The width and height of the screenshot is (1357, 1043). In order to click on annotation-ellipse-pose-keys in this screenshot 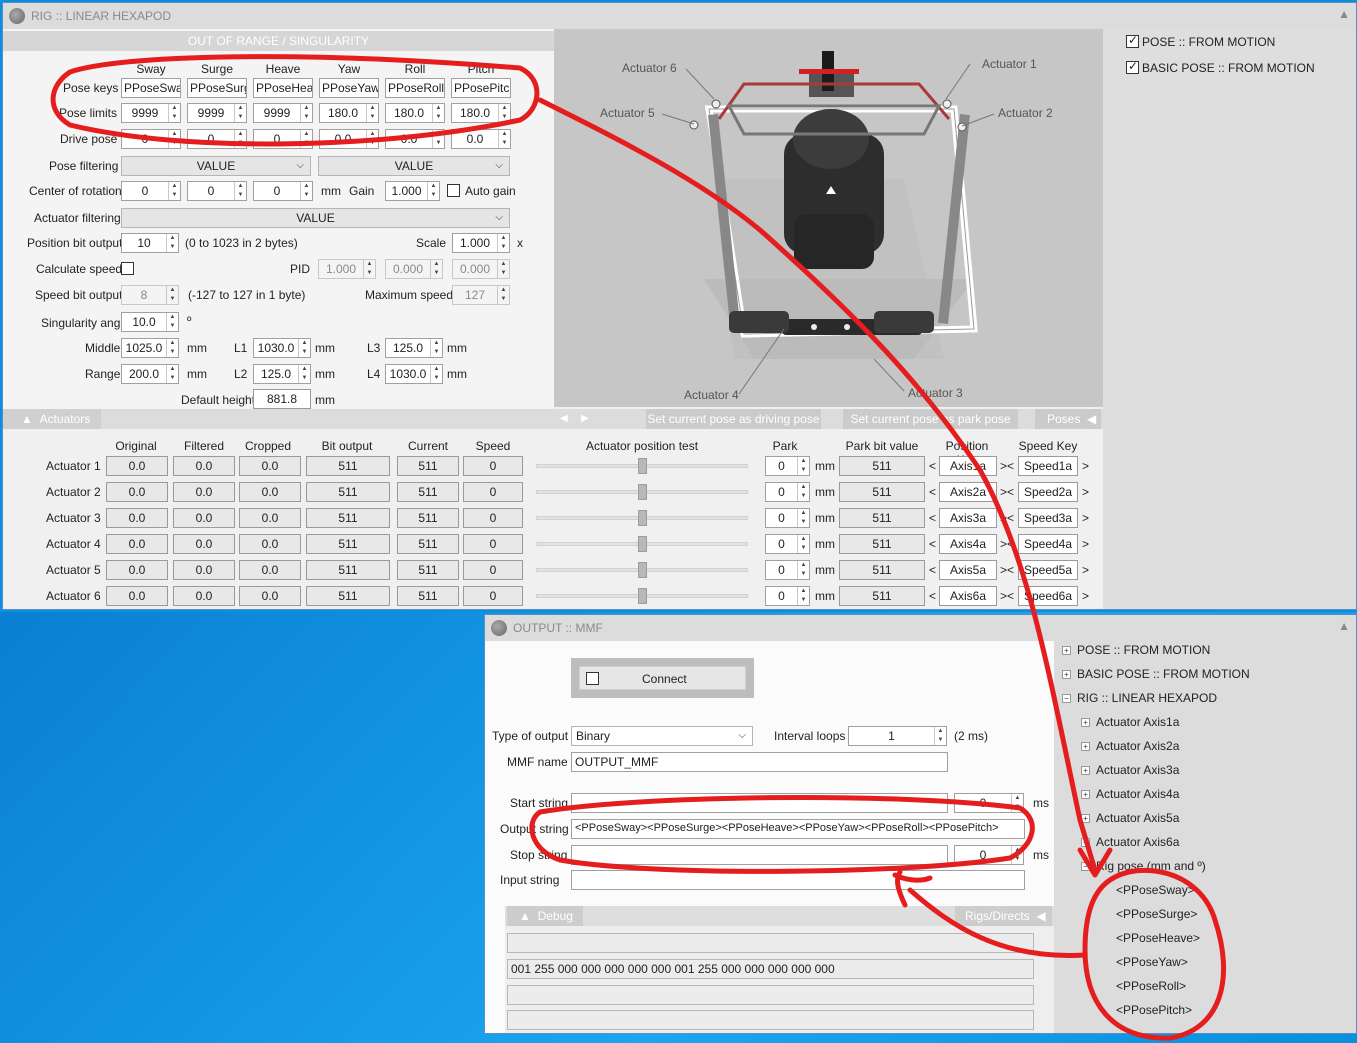, I will do `click(295, 100)`.